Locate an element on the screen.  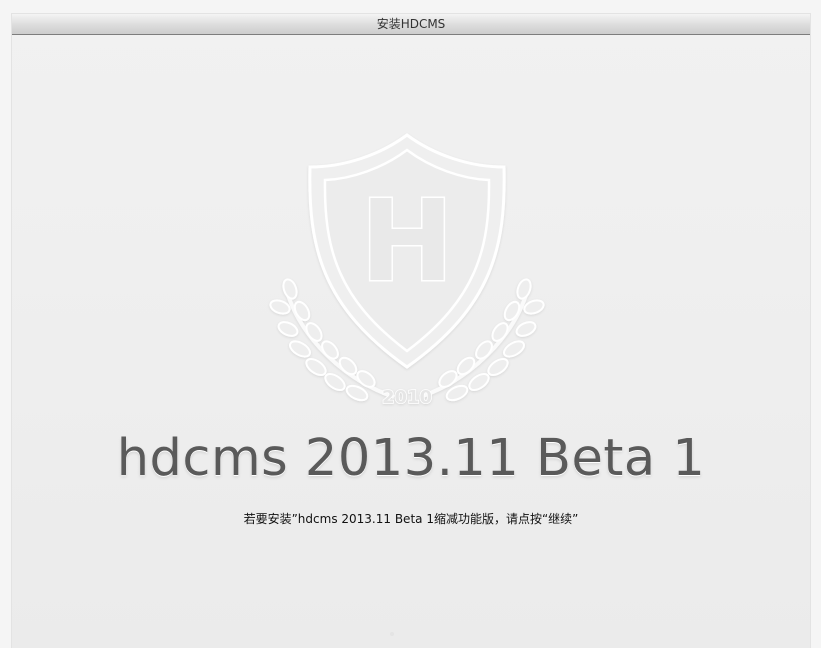
window-title: 安装HDCMS is located at coordinates (411, 24).